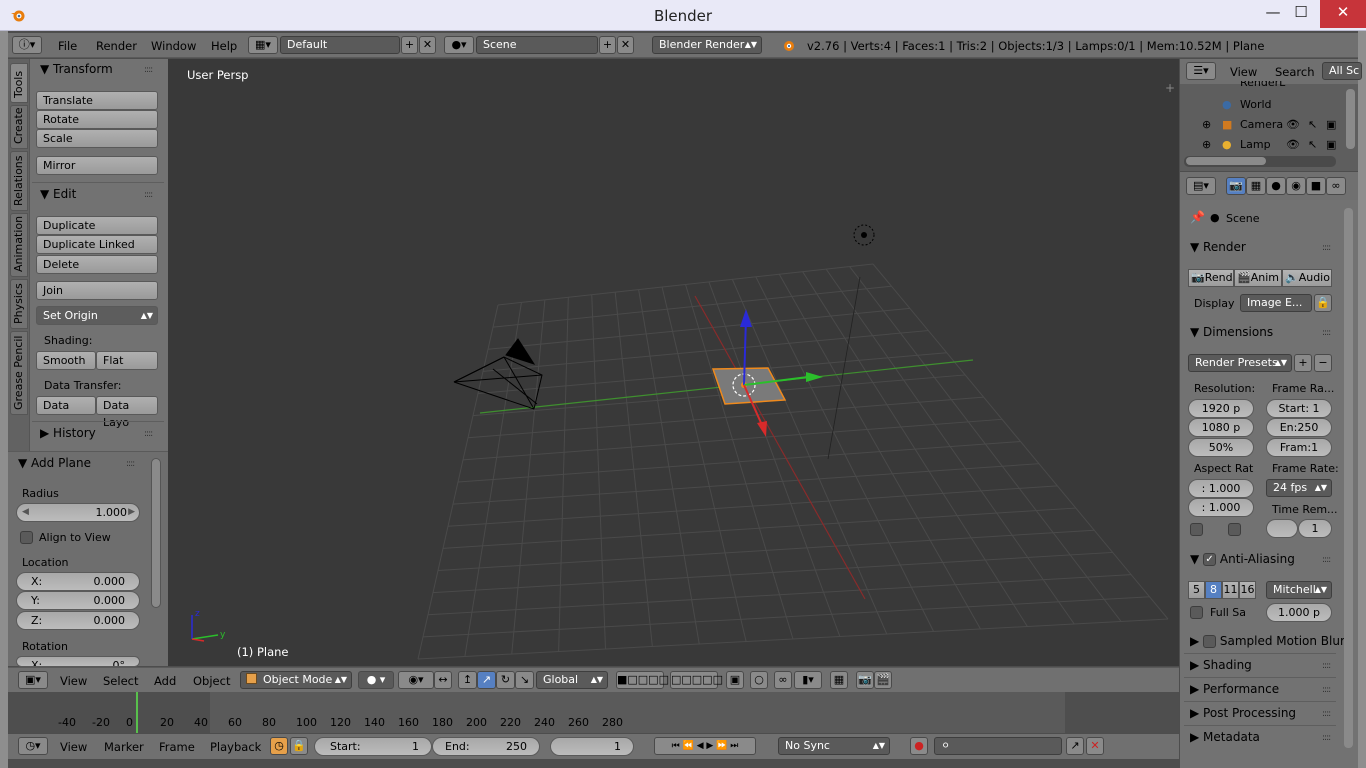 The image size is (1366, 768). I want to click on outliner-h-scrollbar, so click(1260, 161).